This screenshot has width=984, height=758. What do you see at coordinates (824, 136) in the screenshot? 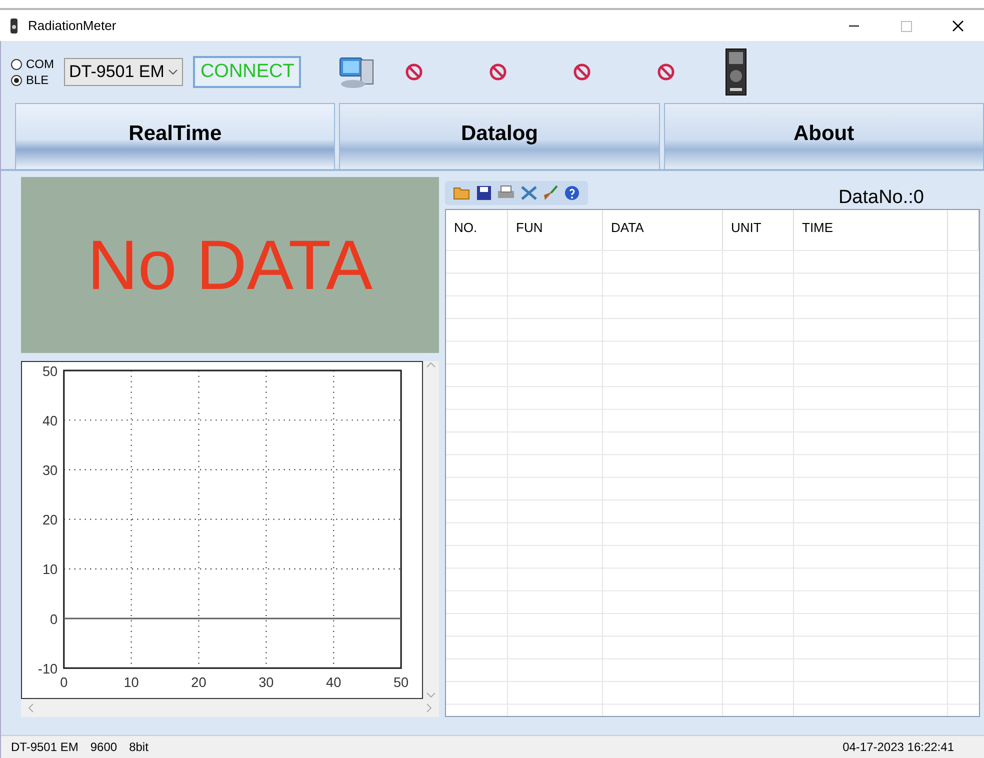
I see `tab: About` at bounding box center [824, 136].